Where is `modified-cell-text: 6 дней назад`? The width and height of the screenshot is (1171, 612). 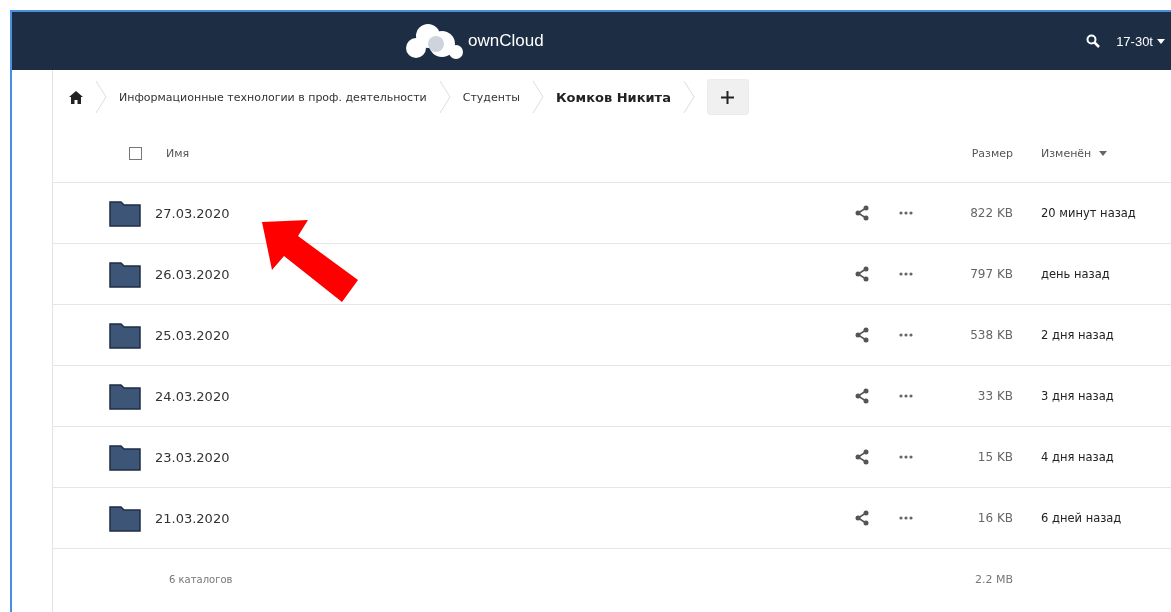
modified-cell-text: 6 дней назад is located at coordinates (1081, 518).